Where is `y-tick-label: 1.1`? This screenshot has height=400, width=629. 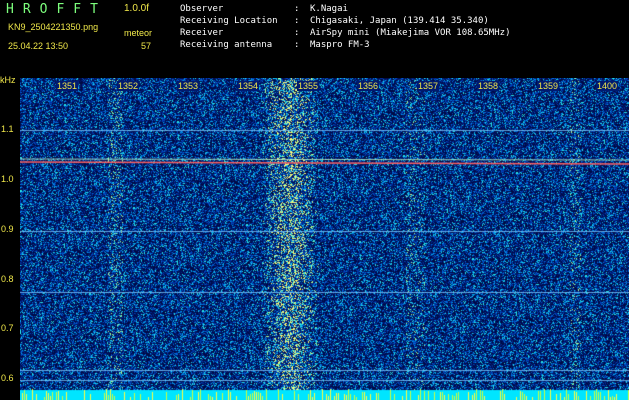 y-tick-label: 1.1 is located at coordinates (7, 129).